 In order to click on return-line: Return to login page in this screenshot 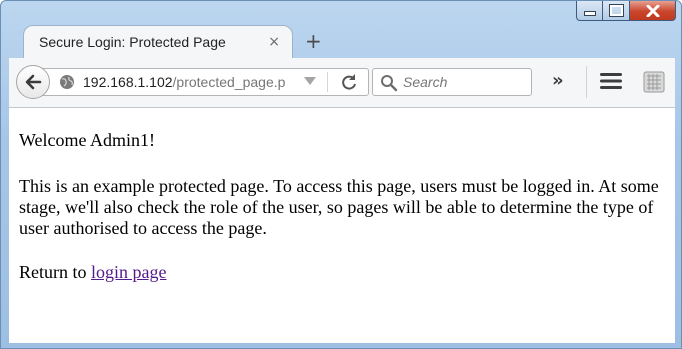, I will do `click(339, 272)`.